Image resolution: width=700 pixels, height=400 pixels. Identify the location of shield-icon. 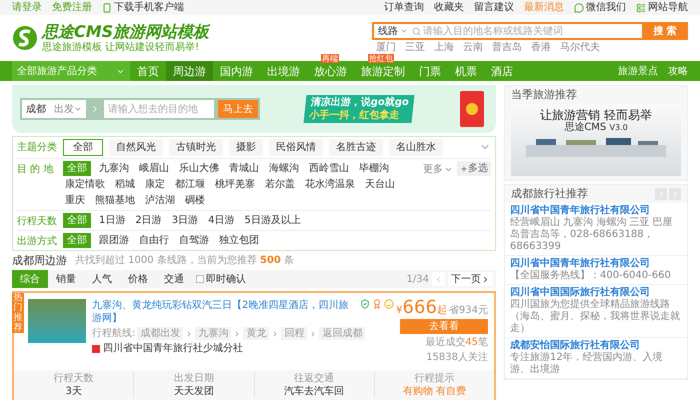
(365, 304).